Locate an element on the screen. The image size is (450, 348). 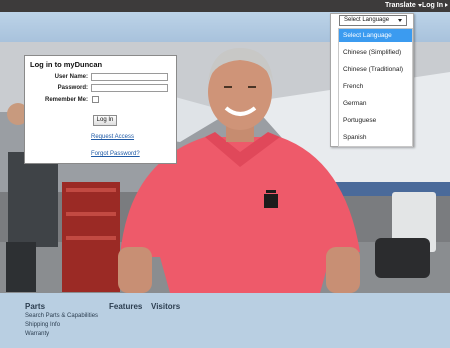
footer-heading-parts: Parts is located at coordinates (35, 306).